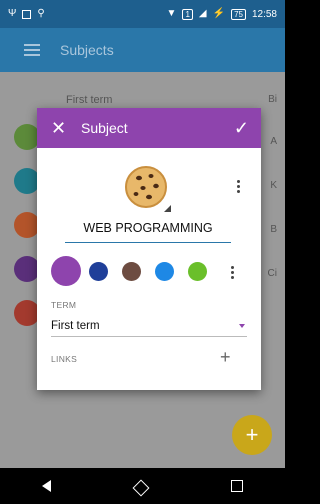 This screenshot has height=504, width=320. I want to click on wifi-icon: ▼, so click(171, 13).